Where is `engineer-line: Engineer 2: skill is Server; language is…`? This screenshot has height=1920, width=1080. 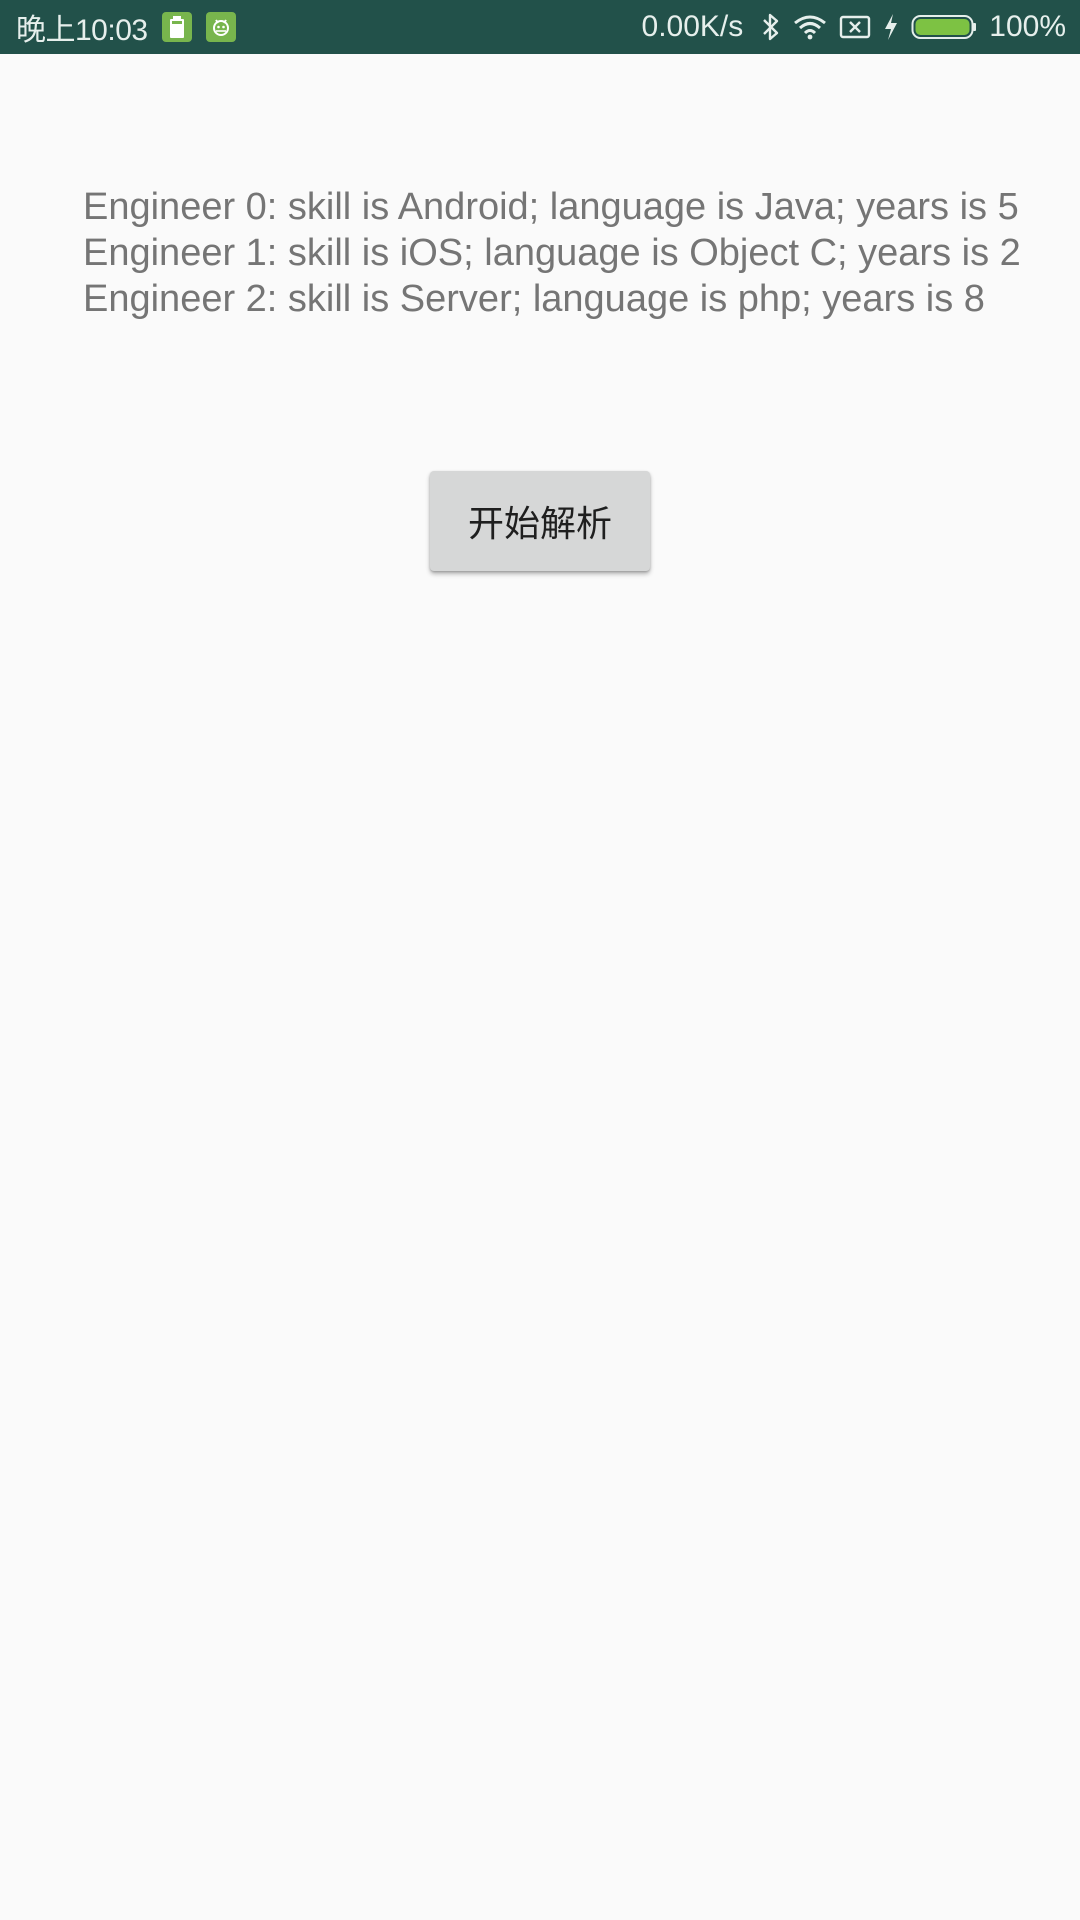
engineer-line: Engineer 2: skill is Server; language is… is located at coordinates (534, 299).